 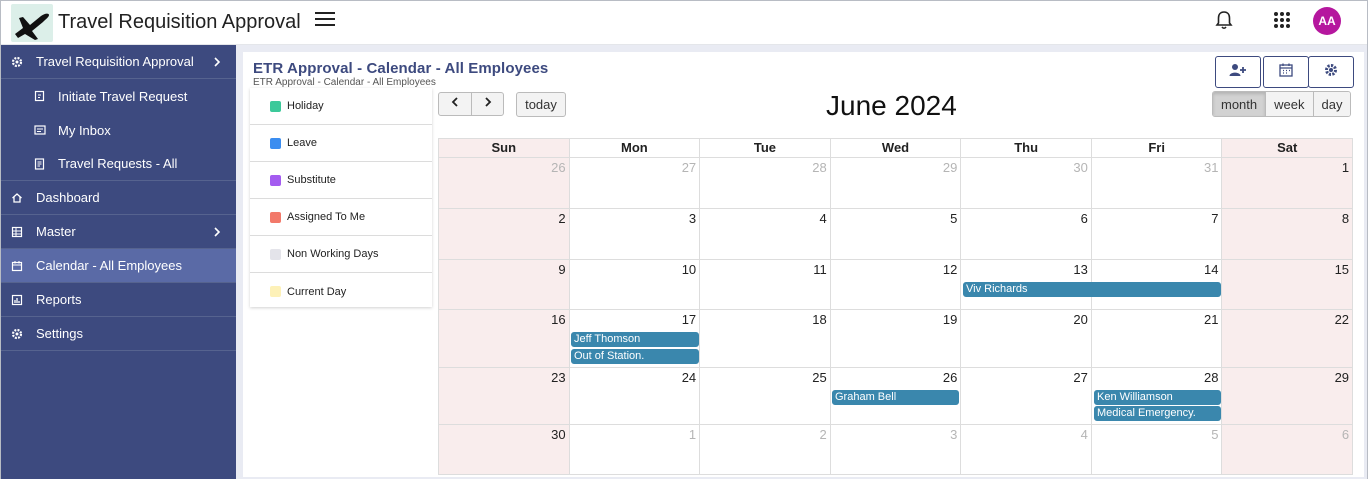 I want to click on airplane-logo-icon, so click(x=32, y=23).